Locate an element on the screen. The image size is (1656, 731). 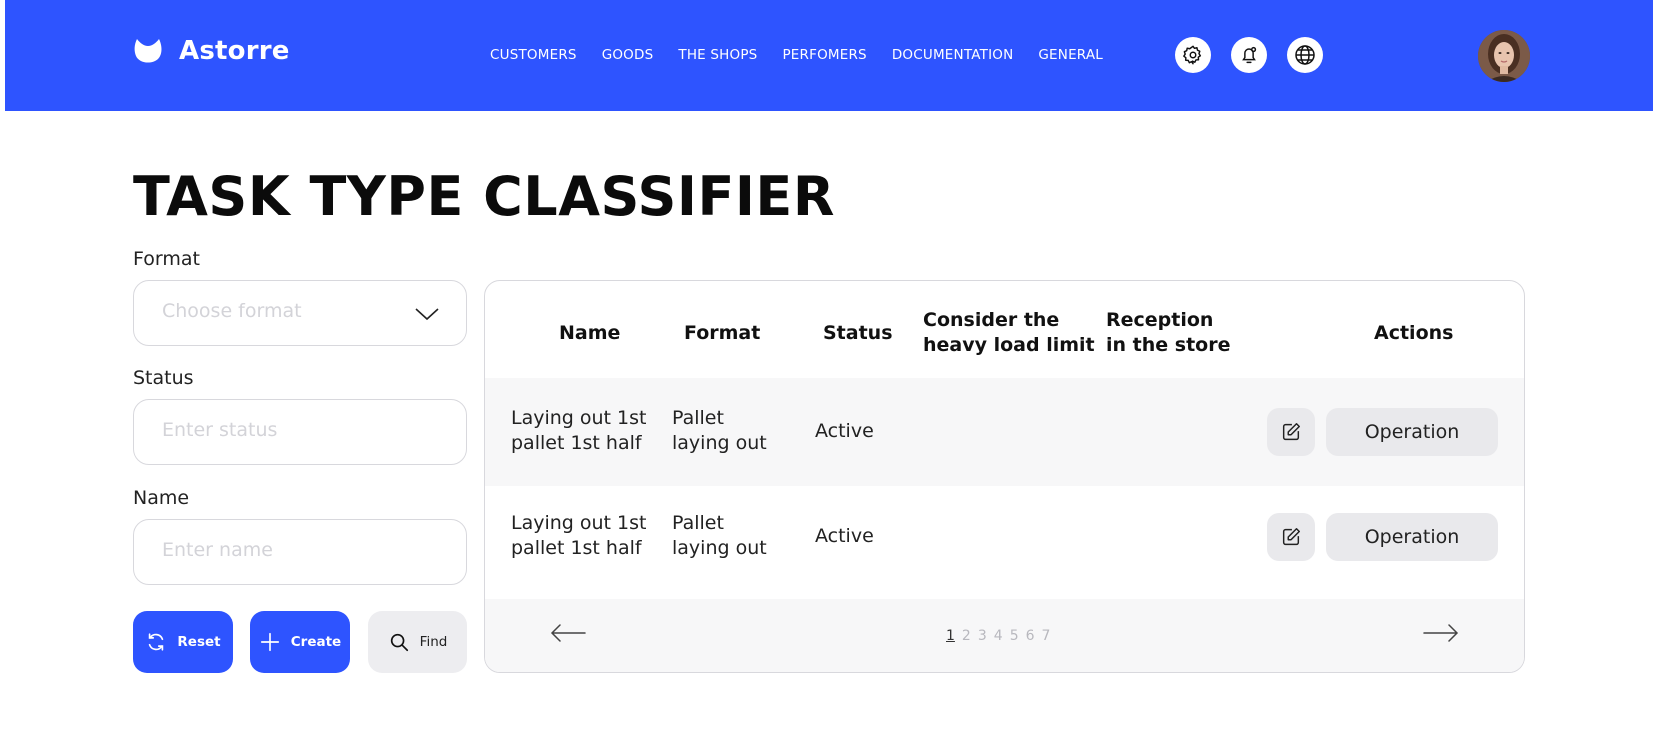
page-title: TASK TYPE CLASSIFIER is located at coordinates (484, 196).